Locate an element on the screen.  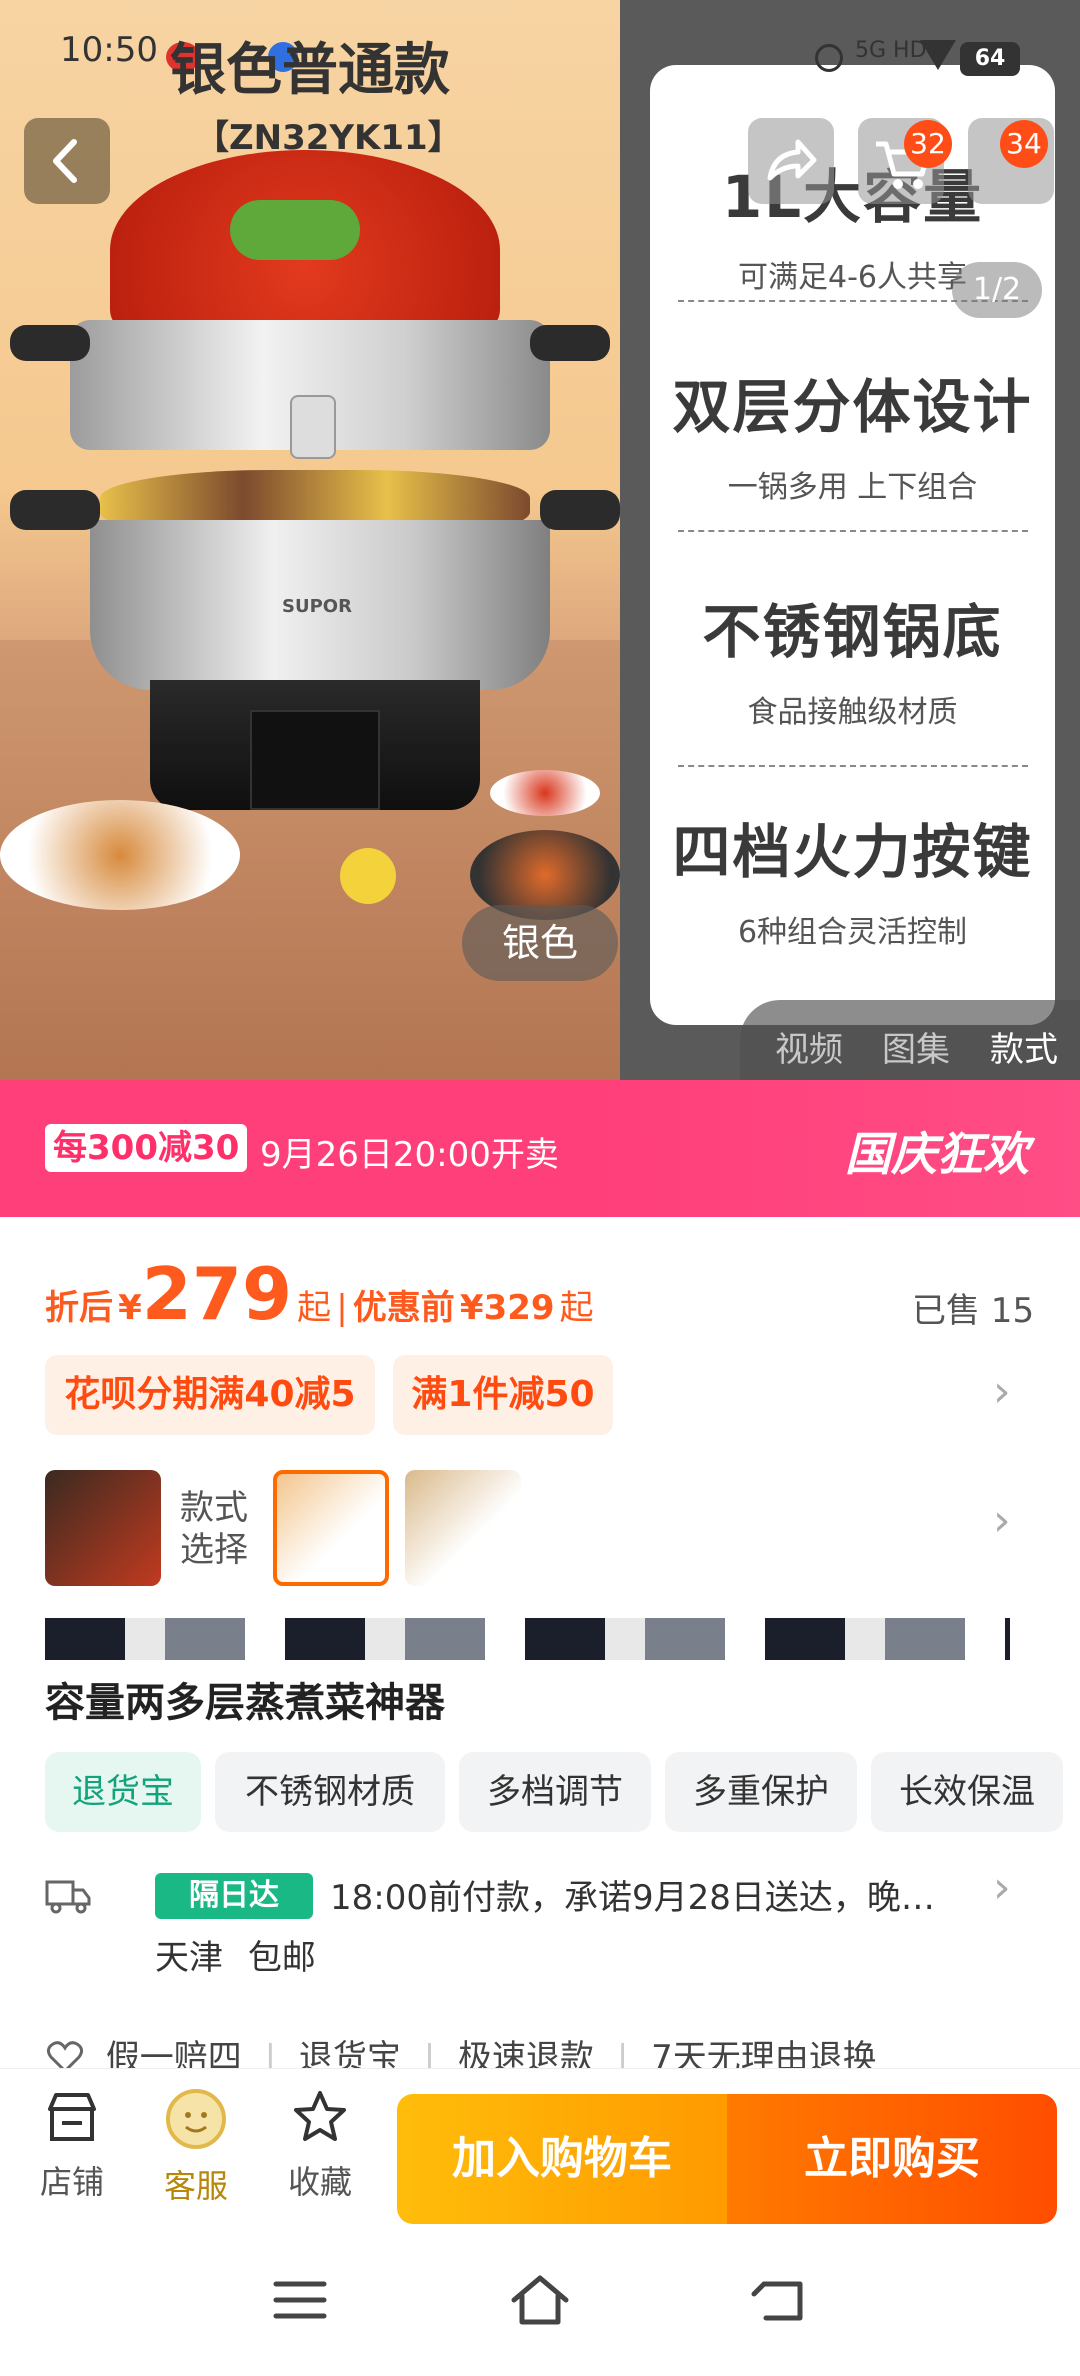
spec-item: 不锈钢锅底 食品接触级材质 is located at coordinates (852, 658).